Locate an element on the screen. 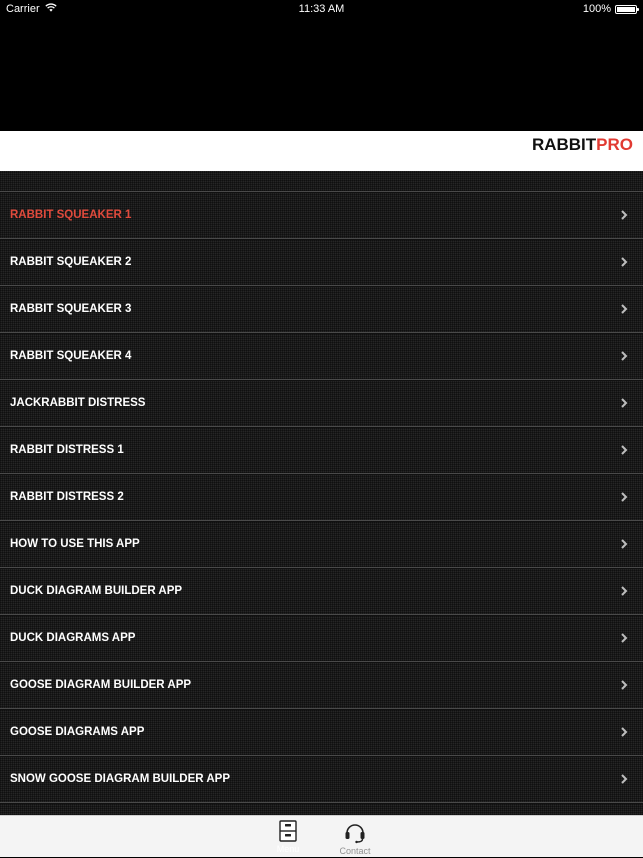 The width and height of the screenshot is (643, 858). filing-cabinet-icon is located at coordinates (288, 831).